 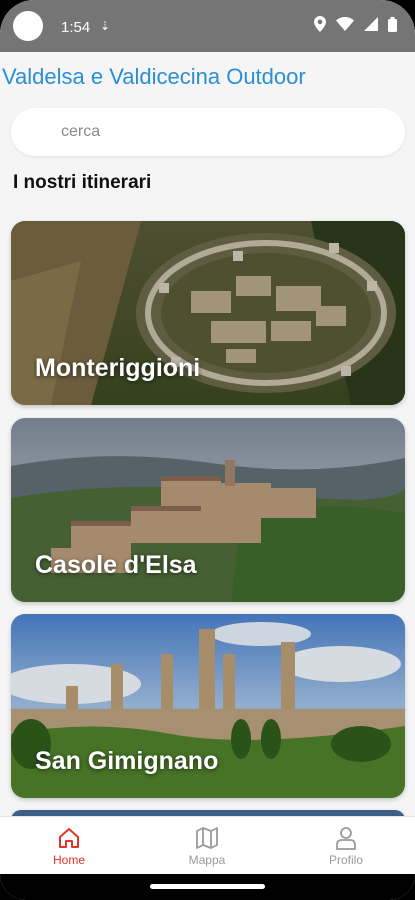 I want to click on nav-item-profile: Profilo, so click(x=346, y=846).